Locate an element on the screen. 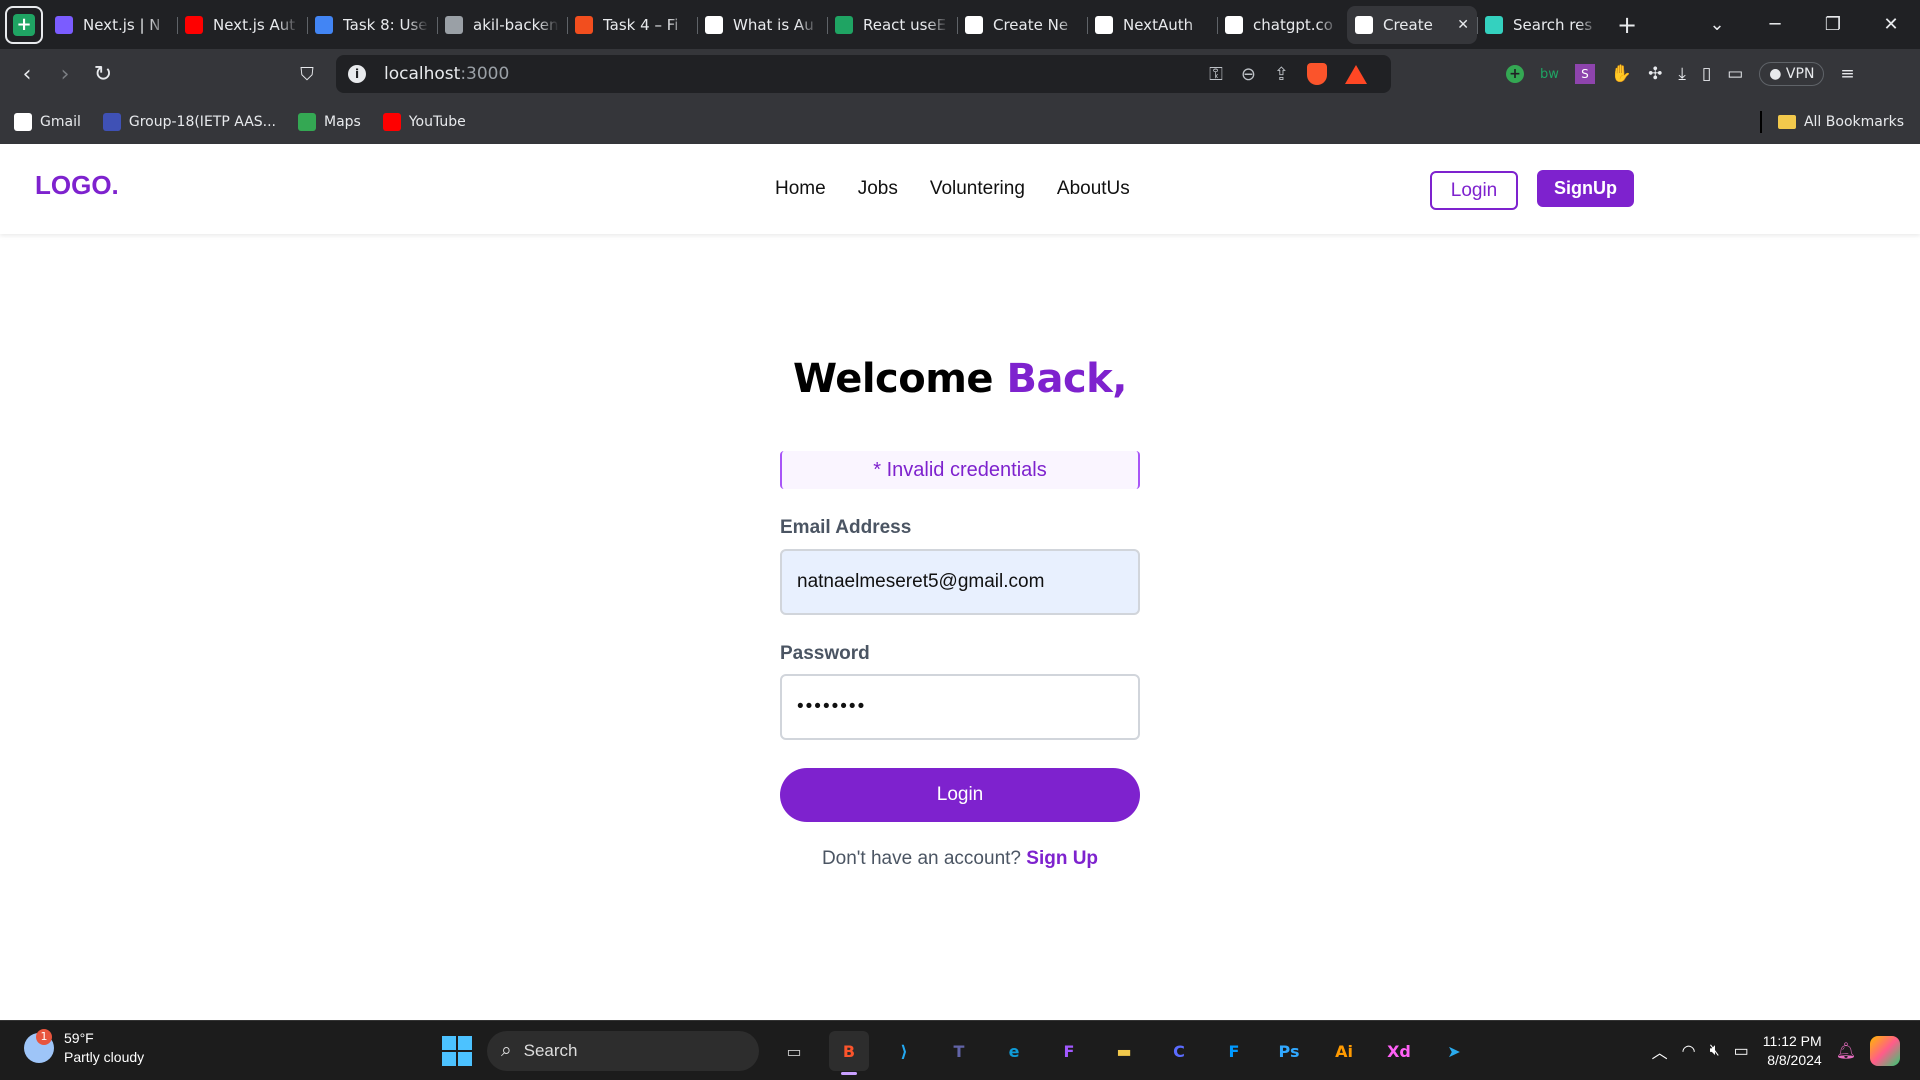  wifi-icon: ◠ is located at coordinates (1689, 1051).